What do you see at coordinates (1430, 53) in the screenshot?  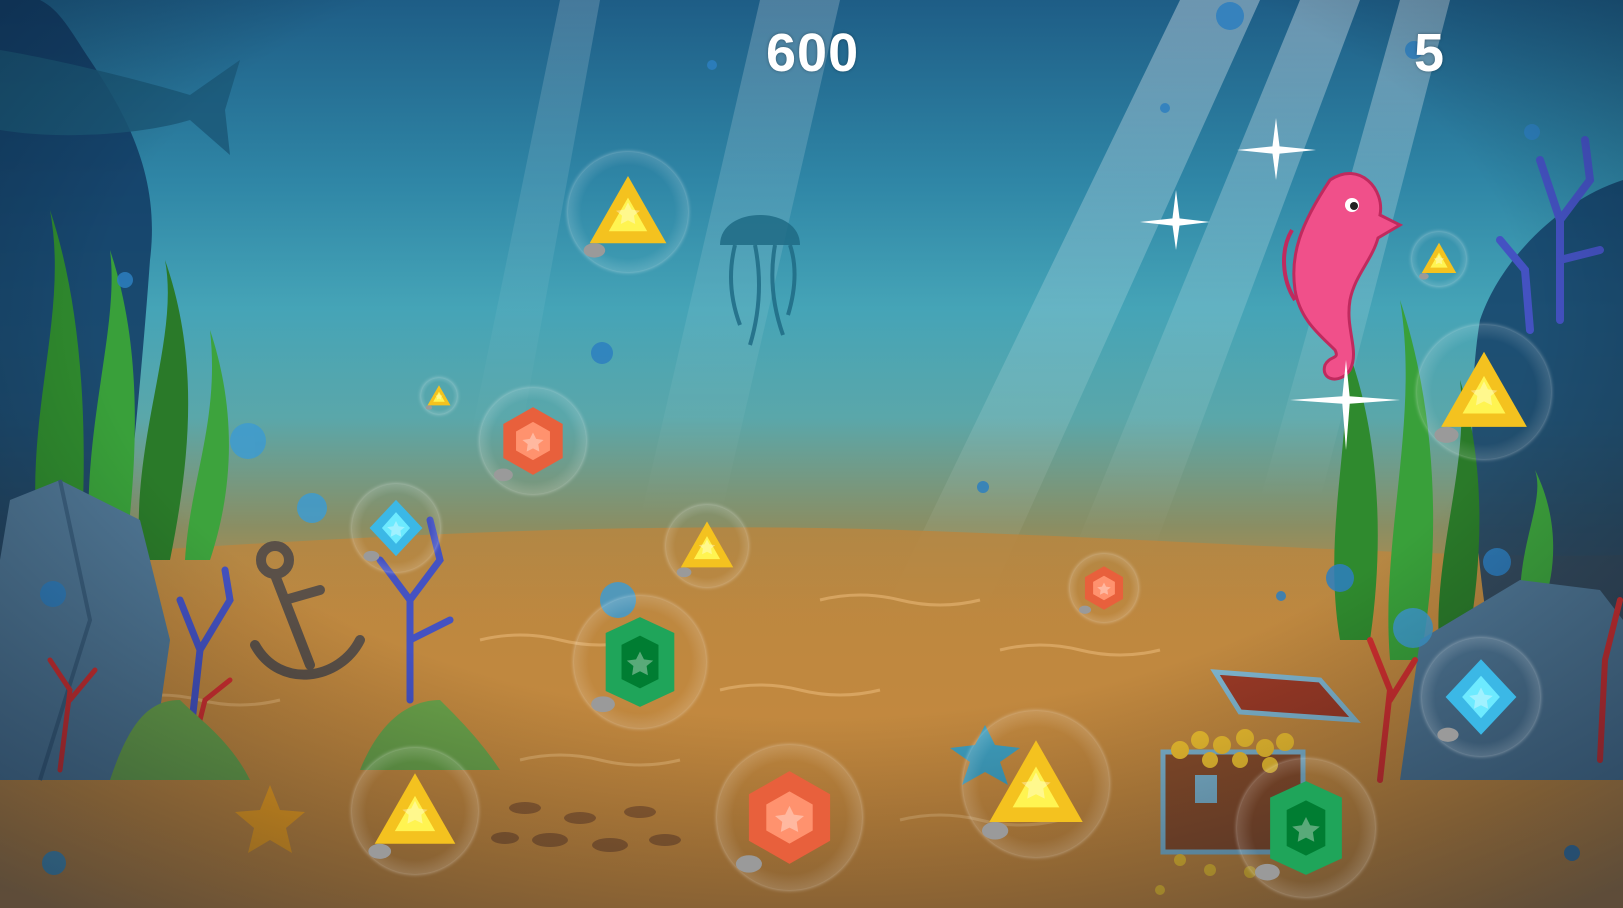 I see `lives-counter: 5` at bounding box center [1430, 53].